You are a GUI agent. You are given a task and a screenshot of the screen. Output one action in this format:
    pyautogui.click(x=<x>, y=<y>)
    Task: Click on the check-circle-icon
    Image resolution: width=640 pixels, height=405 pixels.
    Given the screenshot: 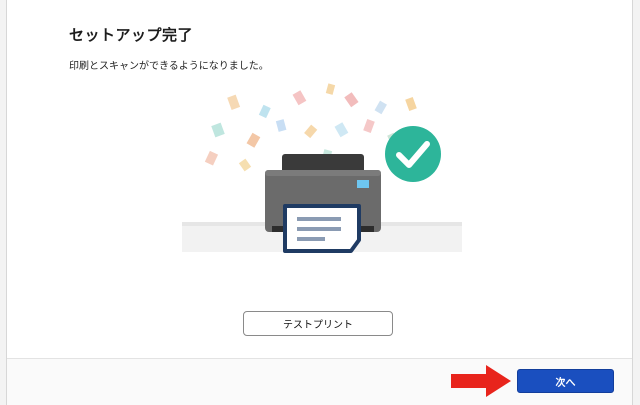 What is the action you would take?
    pyautogui.click(x=413, y=154)
    